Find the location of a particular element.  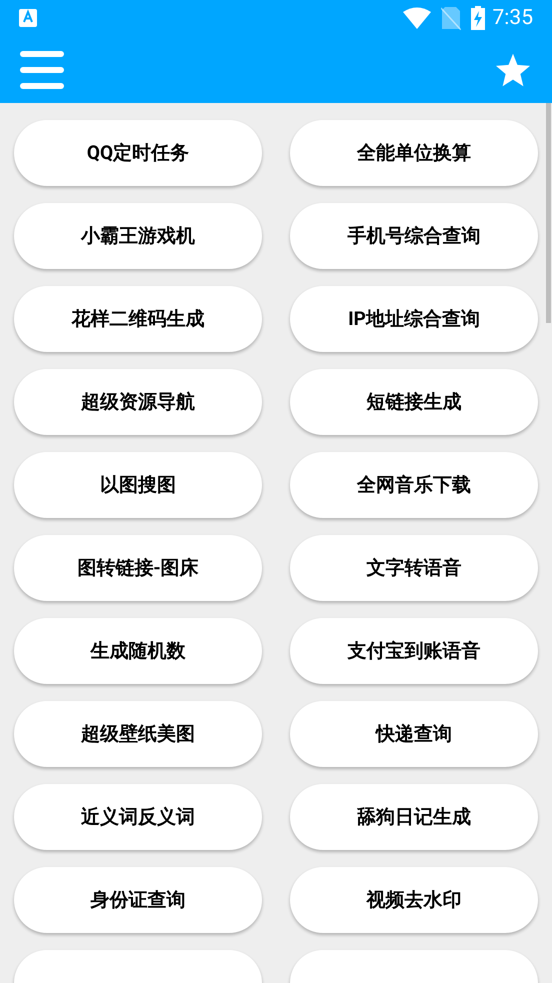

tool-button: 小霸王游戏机 is located at coordinates (138, 236).